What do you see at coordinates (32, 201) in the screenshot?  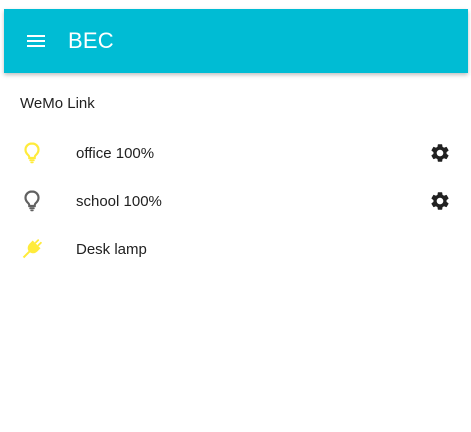 I see `lightbulb-off-icon` at bounding box center [32, 201].